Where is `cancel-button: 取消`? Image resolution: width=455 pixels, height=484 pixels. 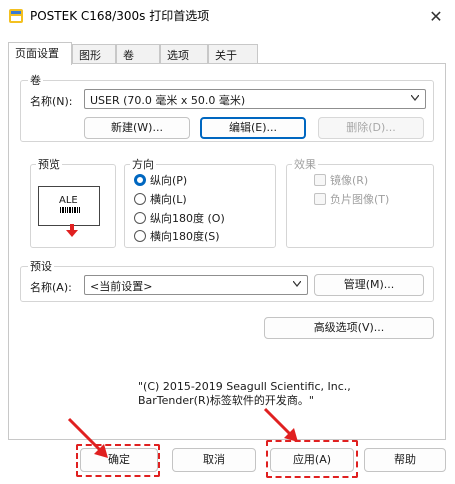
cancel-button: 取消 is located at coordinates (214, 460).